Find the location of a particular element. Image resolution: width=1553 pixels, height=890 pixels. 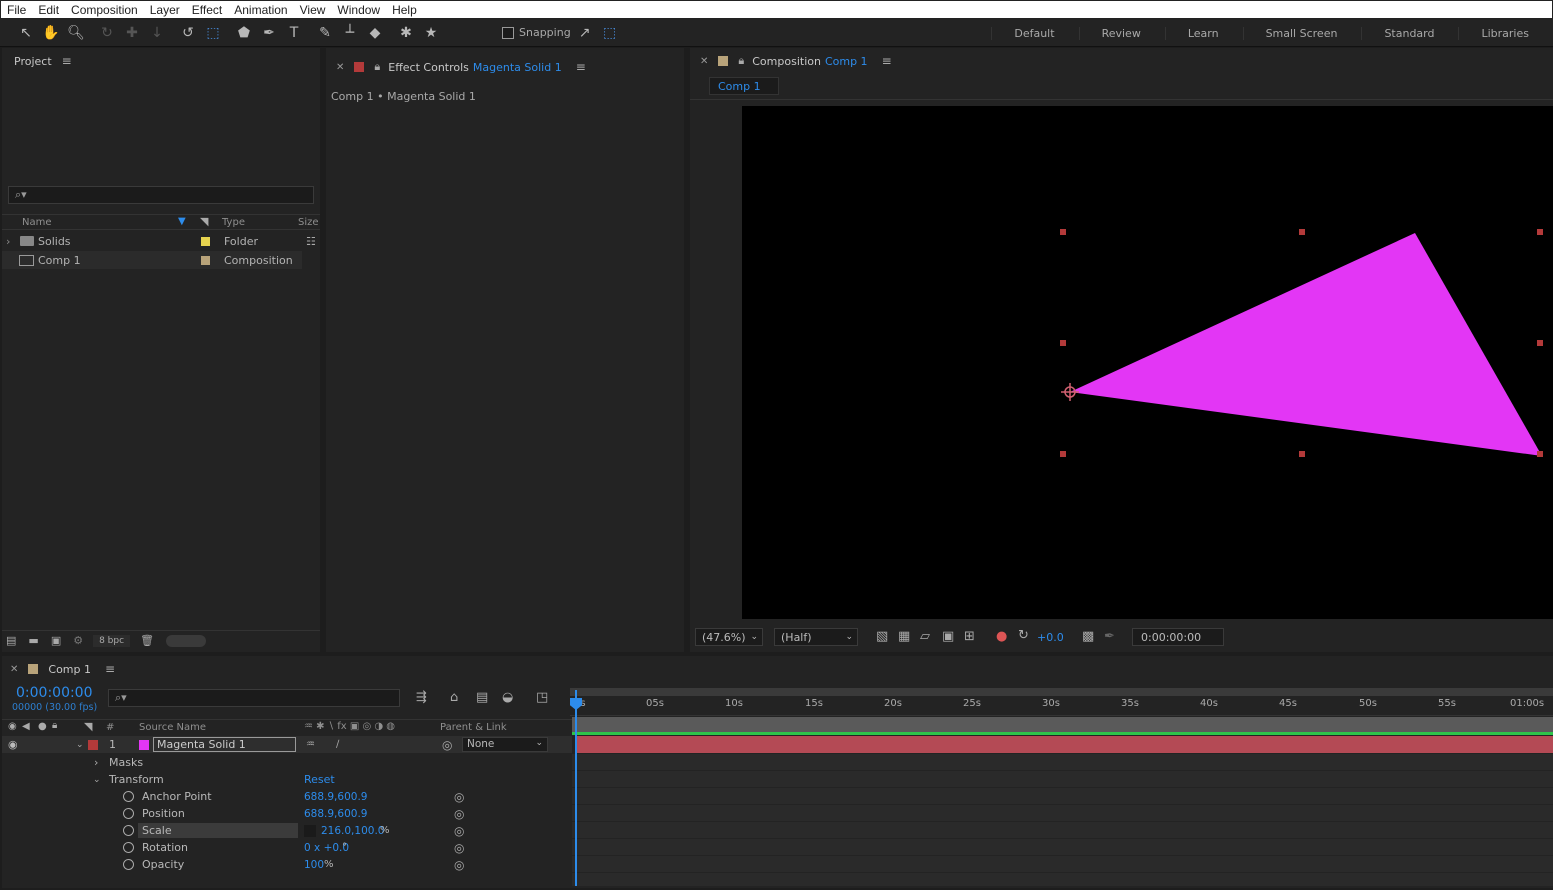

workspace-libraries: Libraries is located at coordinates (1505, 33).